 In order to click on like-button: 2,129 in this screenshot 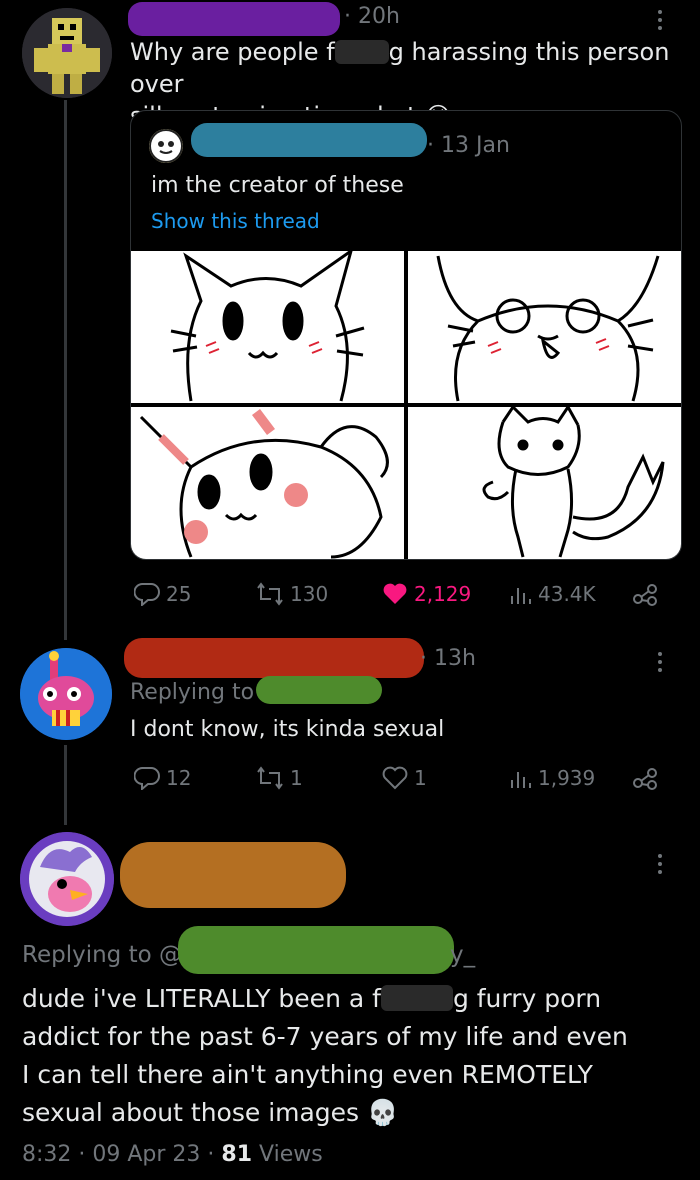, I will do `click(426, 594)`.